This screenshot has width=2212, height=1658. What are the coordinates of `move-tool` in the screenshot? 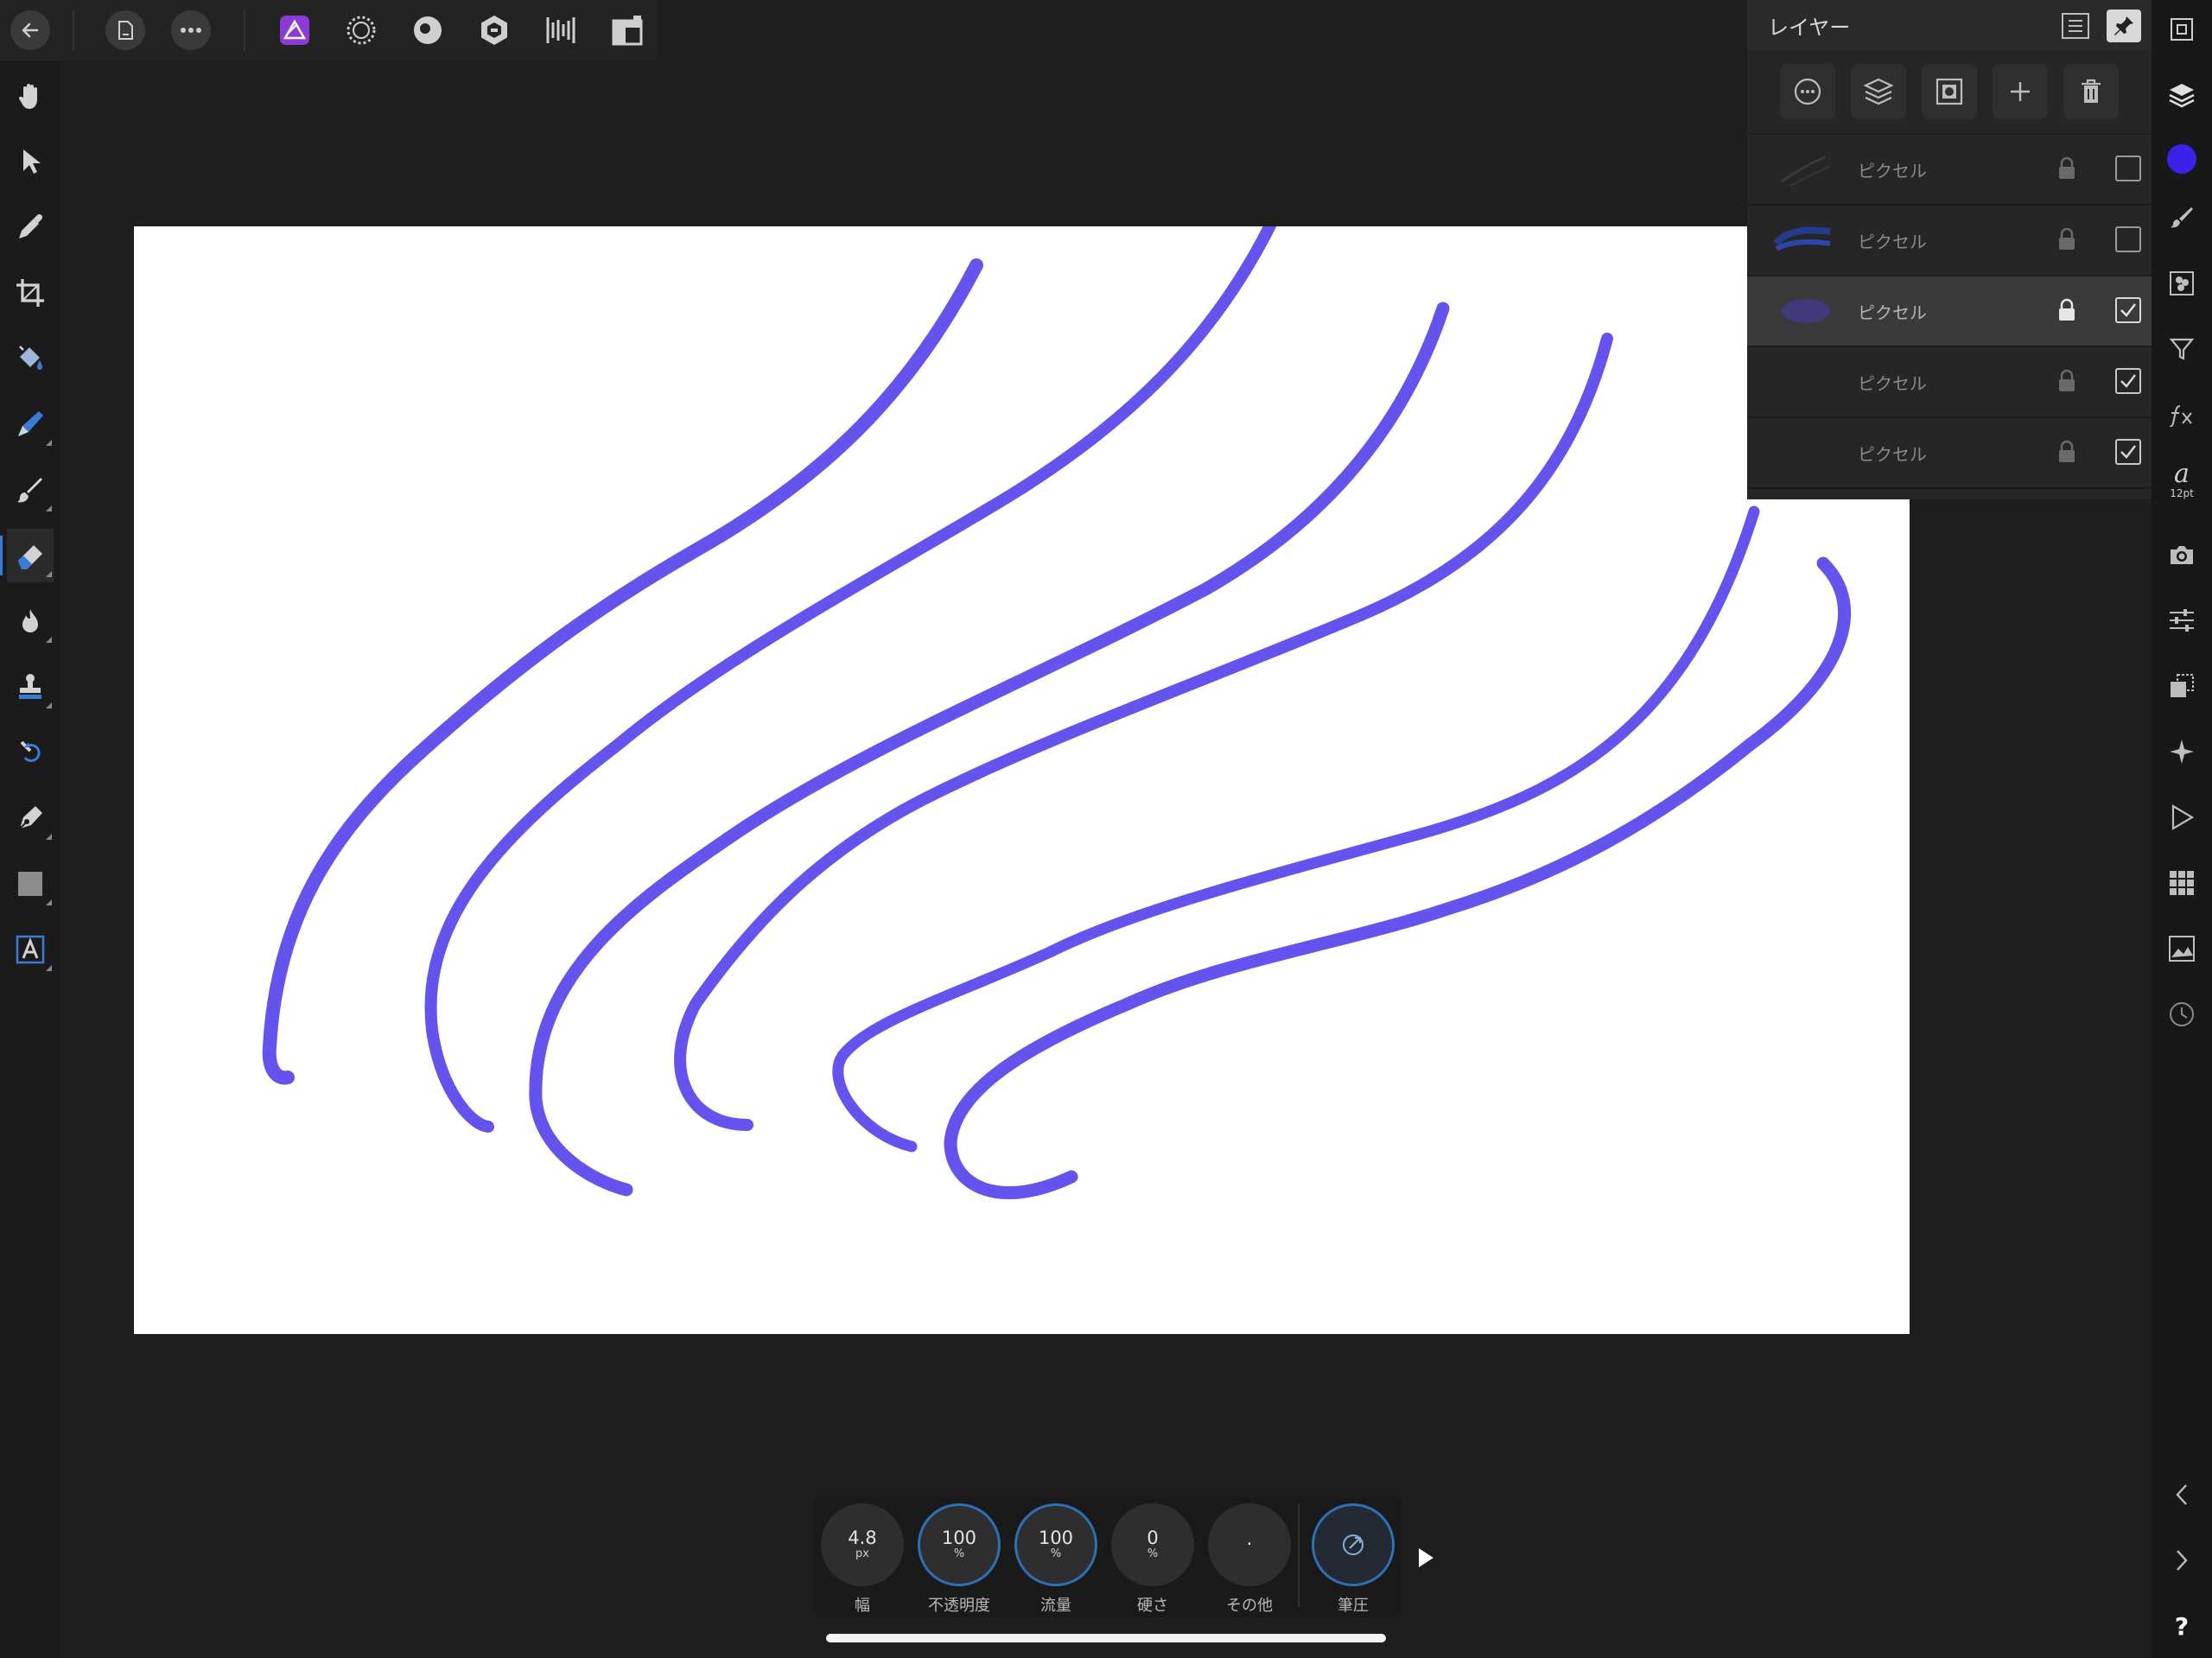 It's located at (31, 161).